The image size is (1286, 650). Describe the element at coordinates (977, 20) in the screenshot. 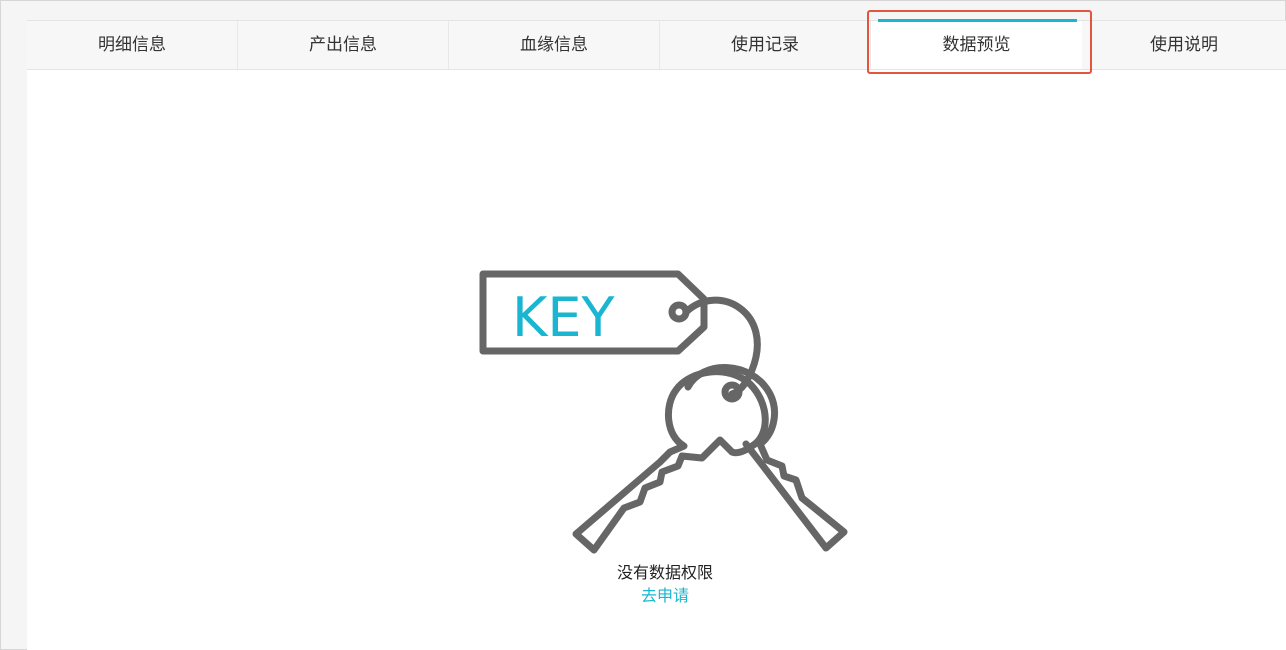

I see `active-tab-indicator` at that location.